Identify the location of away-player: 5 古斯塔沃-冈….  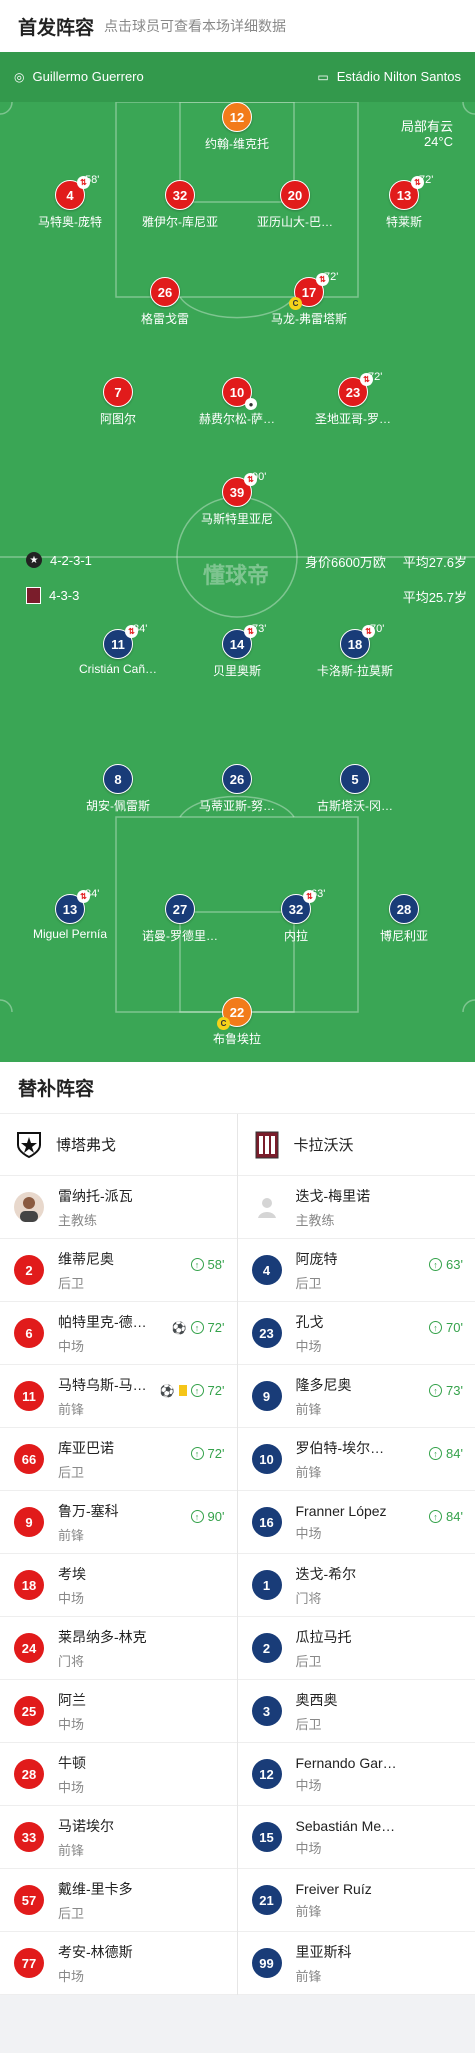
(355, 789).